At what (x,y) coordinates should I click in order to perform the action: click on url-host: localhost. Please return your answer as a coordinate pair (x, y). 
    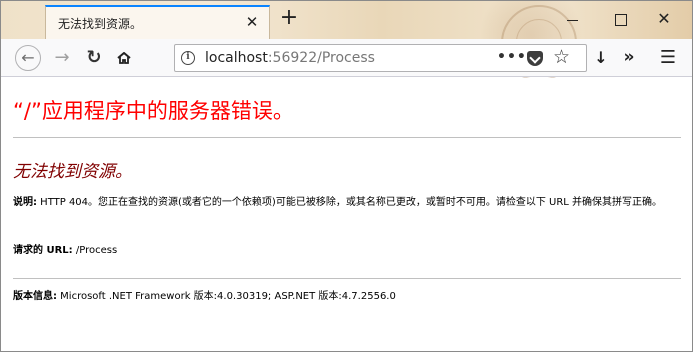
    Looking at the image, I should click on (236, 58).